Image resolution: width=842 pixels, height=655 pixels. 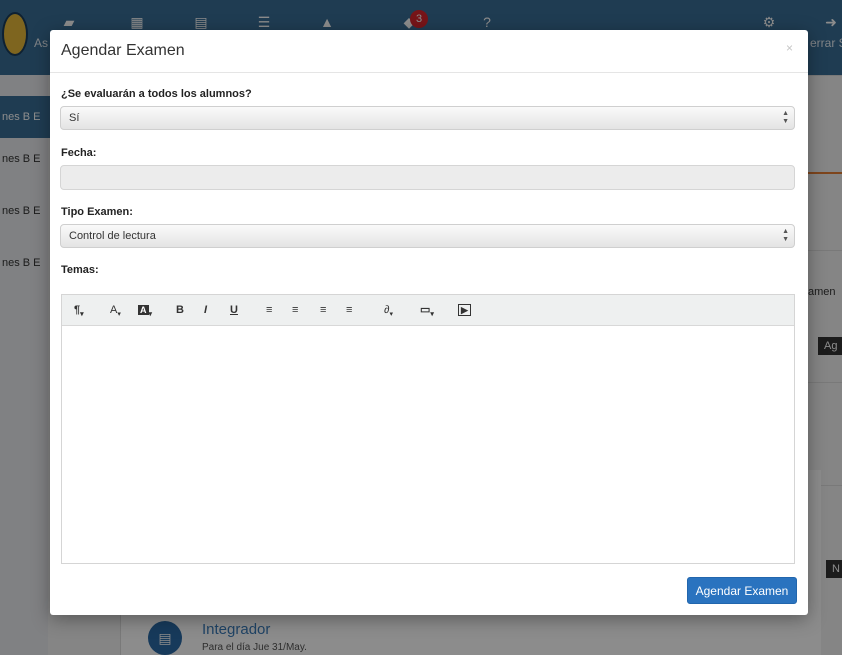 I want to click on schedule-exam-button: Agendar Examen, so click(x=742, y=590).